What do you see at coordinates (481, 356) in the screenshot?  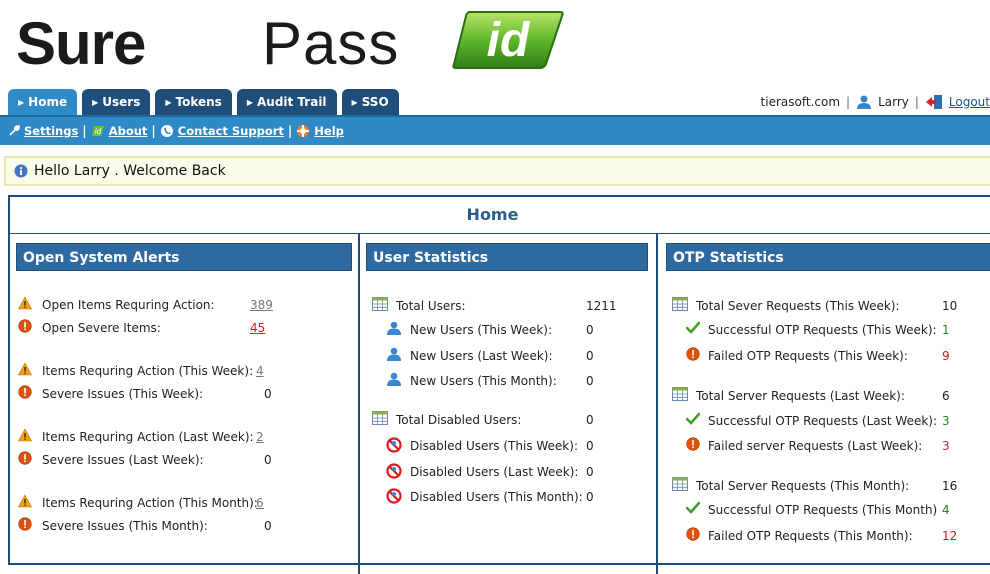 I see `stat-label: New Users (Last Week):` at bounding box center [481, 356].